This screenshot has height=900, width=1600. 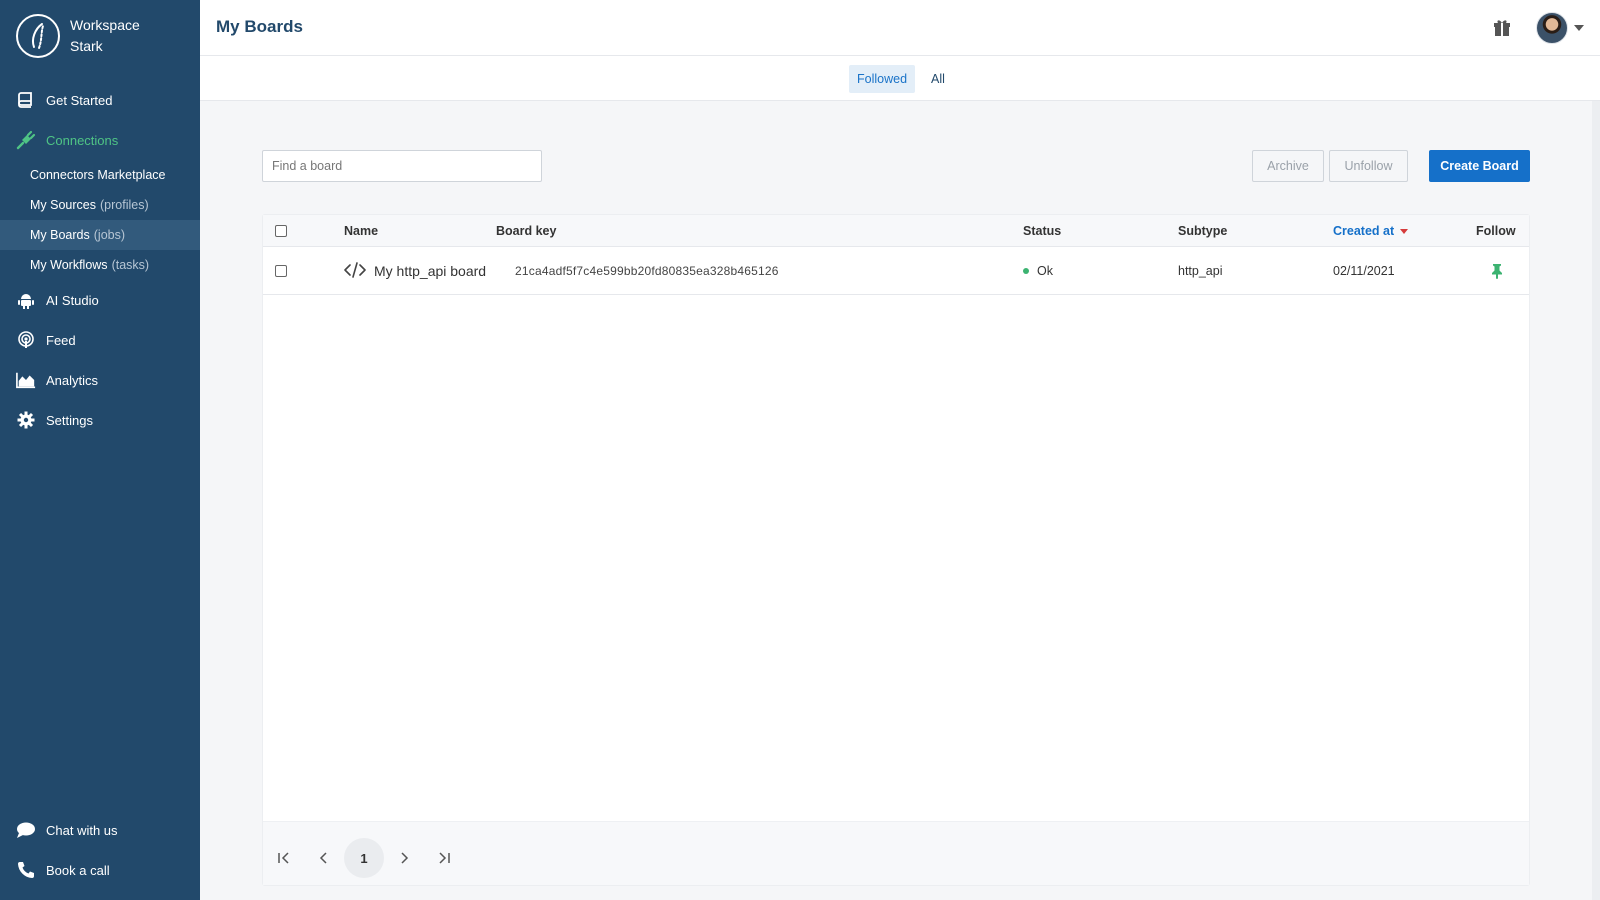 I want to click on sidebar-subitem-hint: (profiles), so click(x=124, y=205).